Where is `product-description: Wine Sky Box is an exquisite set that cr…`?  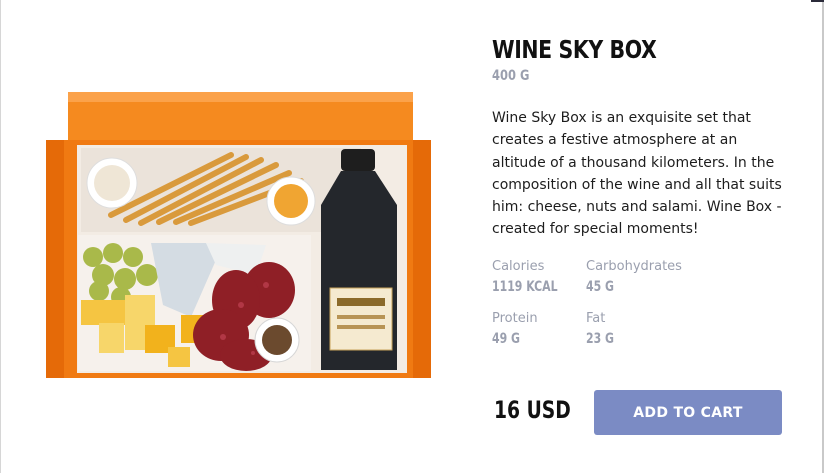
product-description: Wine Sky Box is an exquisite set that cr… is located at coordinates (637, 174).